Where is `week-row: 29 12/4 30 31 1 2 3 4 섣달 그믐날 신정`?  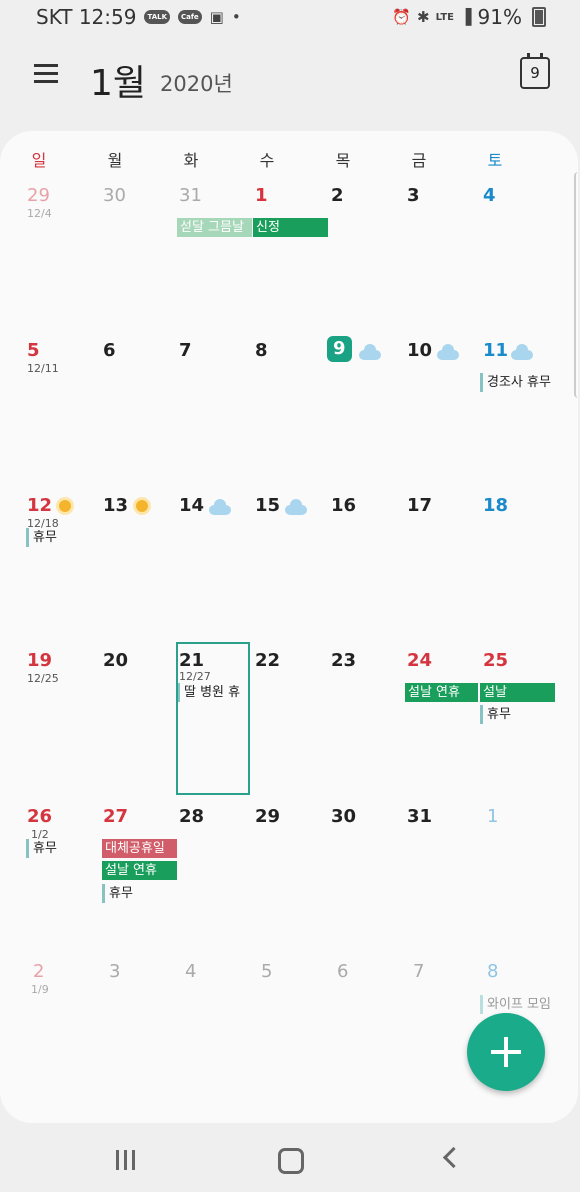 week-row: 29 12/4 30 31 1 2 3 4 섣달 그믐날 신정 is located at coordinates (289, 262).